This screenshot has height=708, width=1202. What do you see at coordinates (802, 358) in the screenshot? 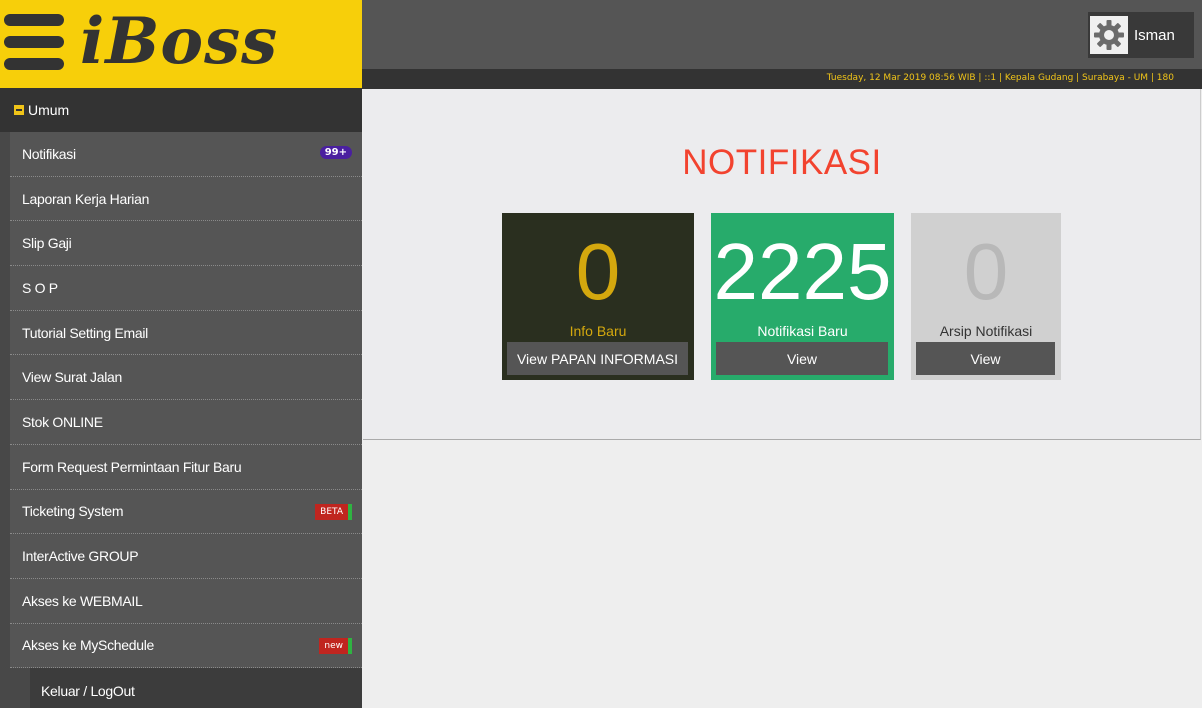
I see `view-notifikasi-button: View` at bounding box center [802, 358].